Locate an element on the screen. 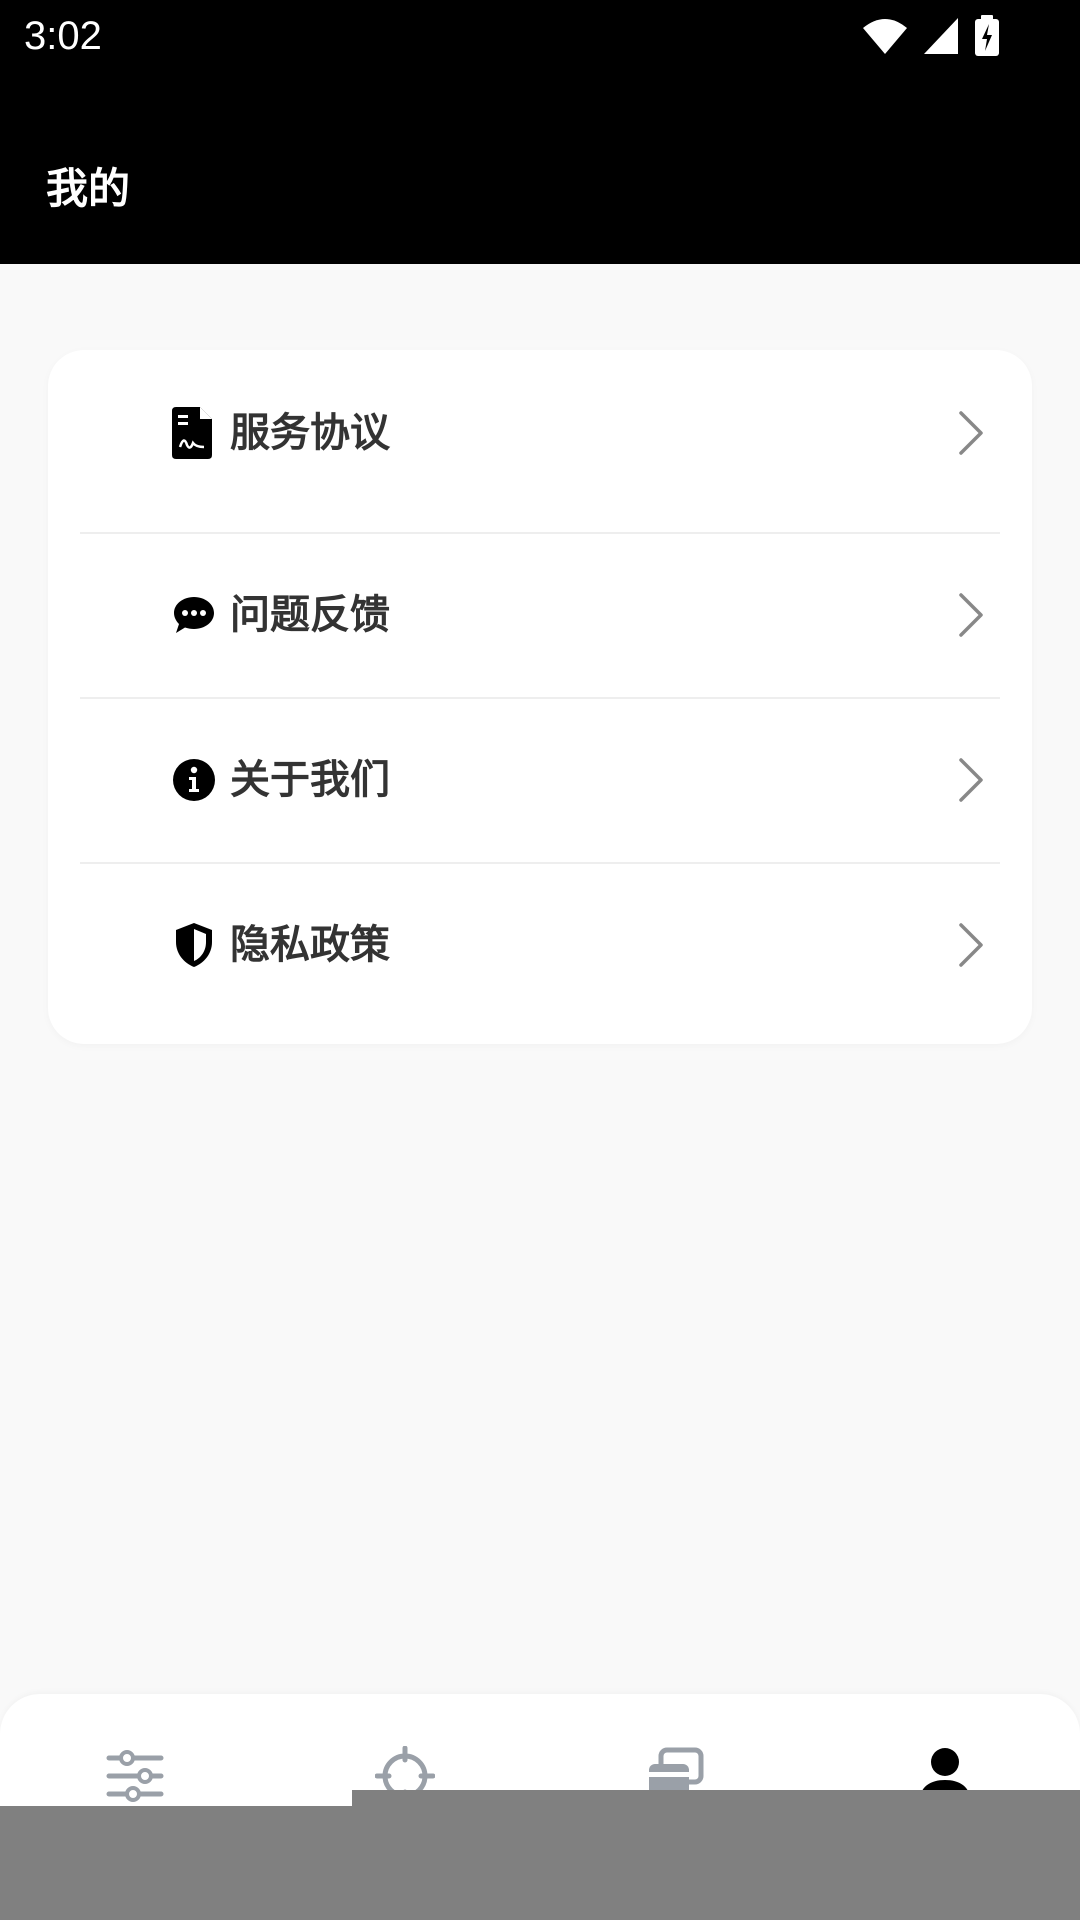 This screenshot has width=1080, height=1920. status-bar: 3:02 is located at coordinates (540, 36).